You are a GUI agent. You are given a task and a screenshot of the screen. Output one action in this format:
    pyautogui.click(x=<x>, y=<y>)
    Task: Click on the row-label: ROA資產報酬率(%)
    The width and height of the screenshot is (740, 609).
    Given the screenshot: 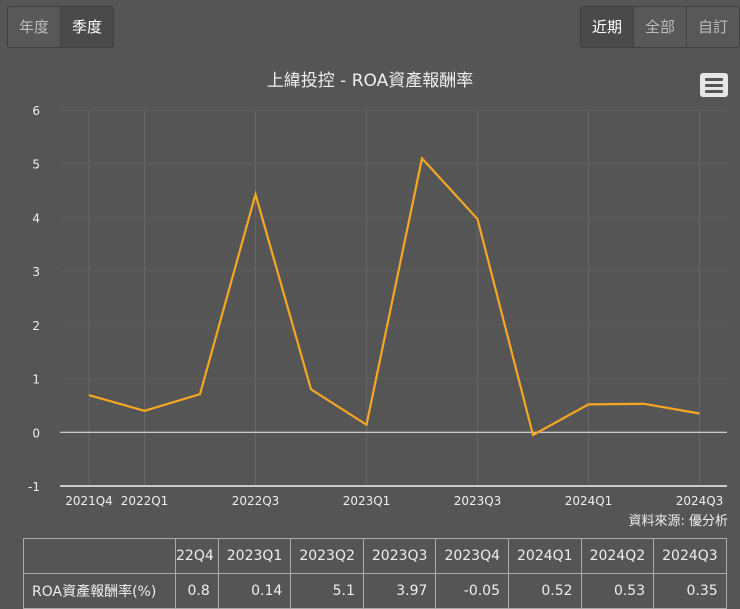 What is the action you would take?
    pyautogui.click(x=100, y=591)
    